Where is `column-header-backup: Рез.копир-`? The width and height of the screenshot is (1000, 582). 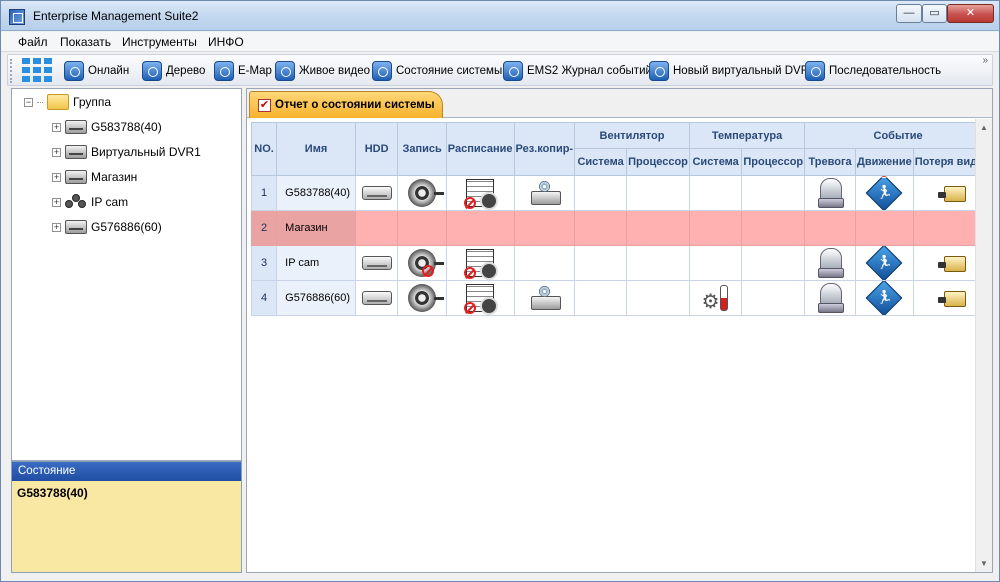
column-header-backup: Рез.копир- is located at coordinates (544, 149).